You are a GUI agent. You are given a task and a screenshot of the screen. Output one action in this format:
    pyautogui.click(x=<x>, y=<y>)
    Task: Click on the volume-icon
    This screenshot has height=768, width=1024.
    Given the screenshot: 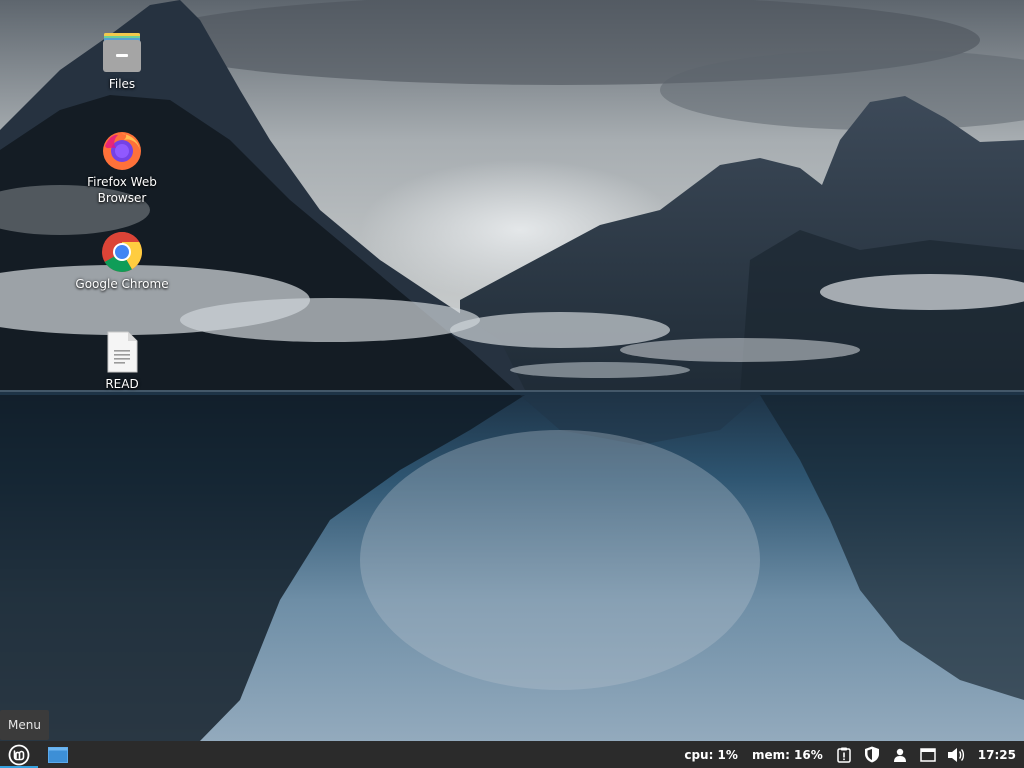 What is the action you would take?
    pyautogui.click(x=955, y=754)
    